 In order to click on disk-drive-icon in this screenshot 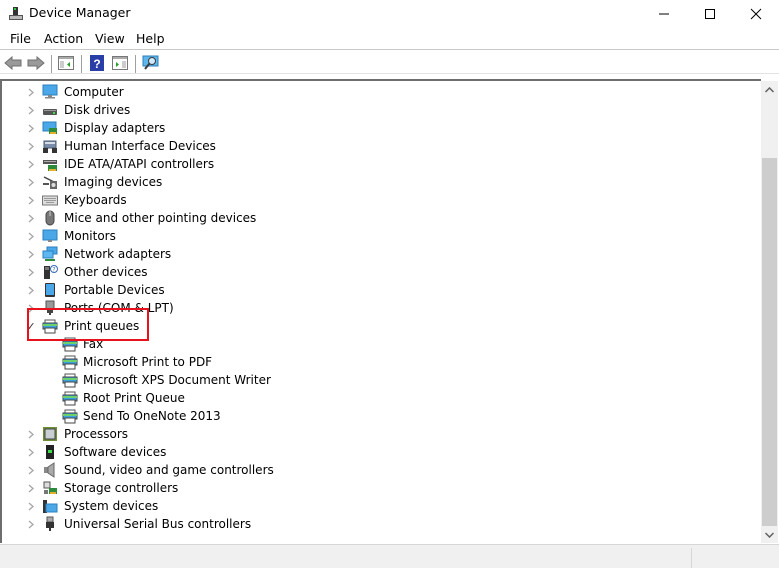, I will do `click(50, 112)`.